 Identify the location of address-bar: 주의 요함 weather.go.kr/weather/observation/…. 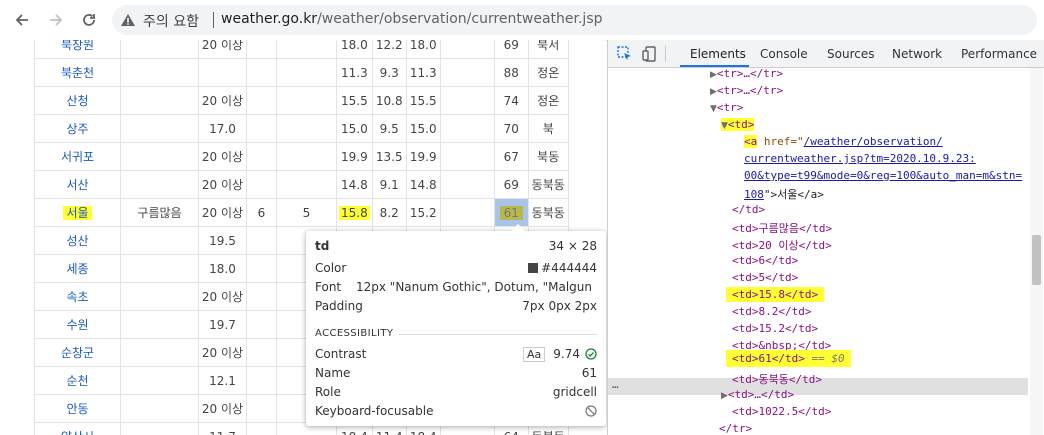
(574, 20).